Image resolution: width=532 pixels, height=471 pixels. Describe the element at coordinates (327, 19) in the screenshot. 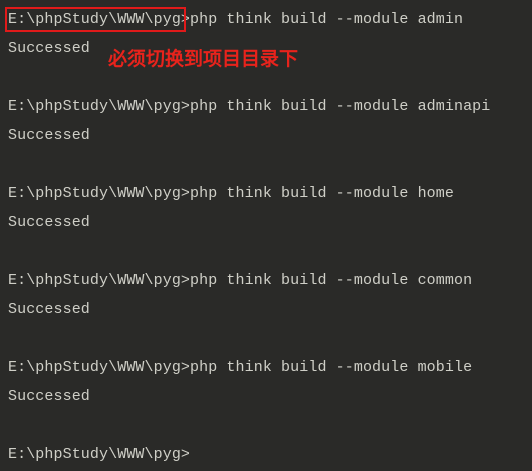

I see `command-text: php think build --module admin` at that location.